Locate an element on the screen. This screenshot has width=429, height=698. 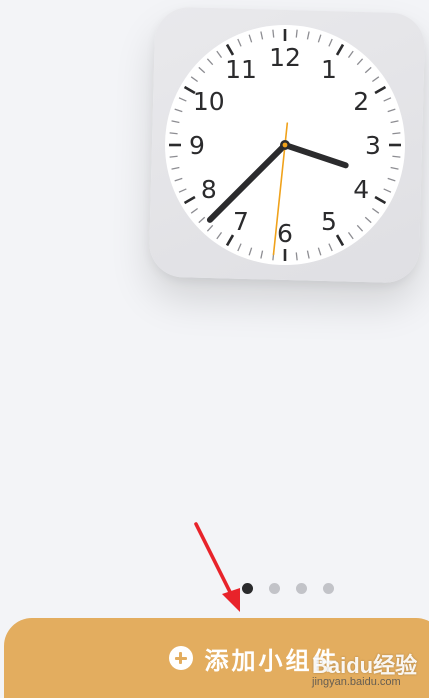
clock-numeral: 8 is located at coordinates (209, 189).